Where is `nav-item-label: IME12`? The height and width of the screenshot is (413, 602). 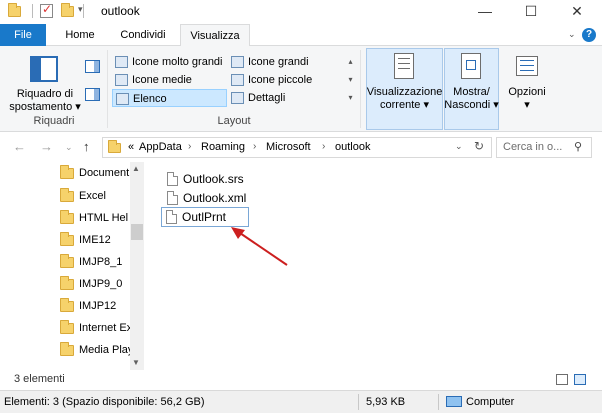 nav-item-label: IME12 is located at coordinates (95, 240).